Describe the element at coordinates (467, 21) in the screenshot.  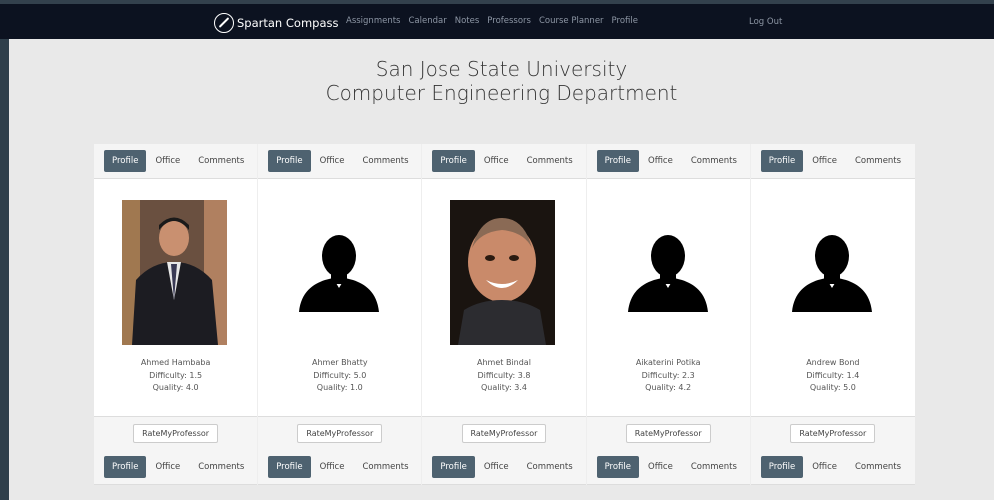
I see `nav-notes: Notes` at that location.